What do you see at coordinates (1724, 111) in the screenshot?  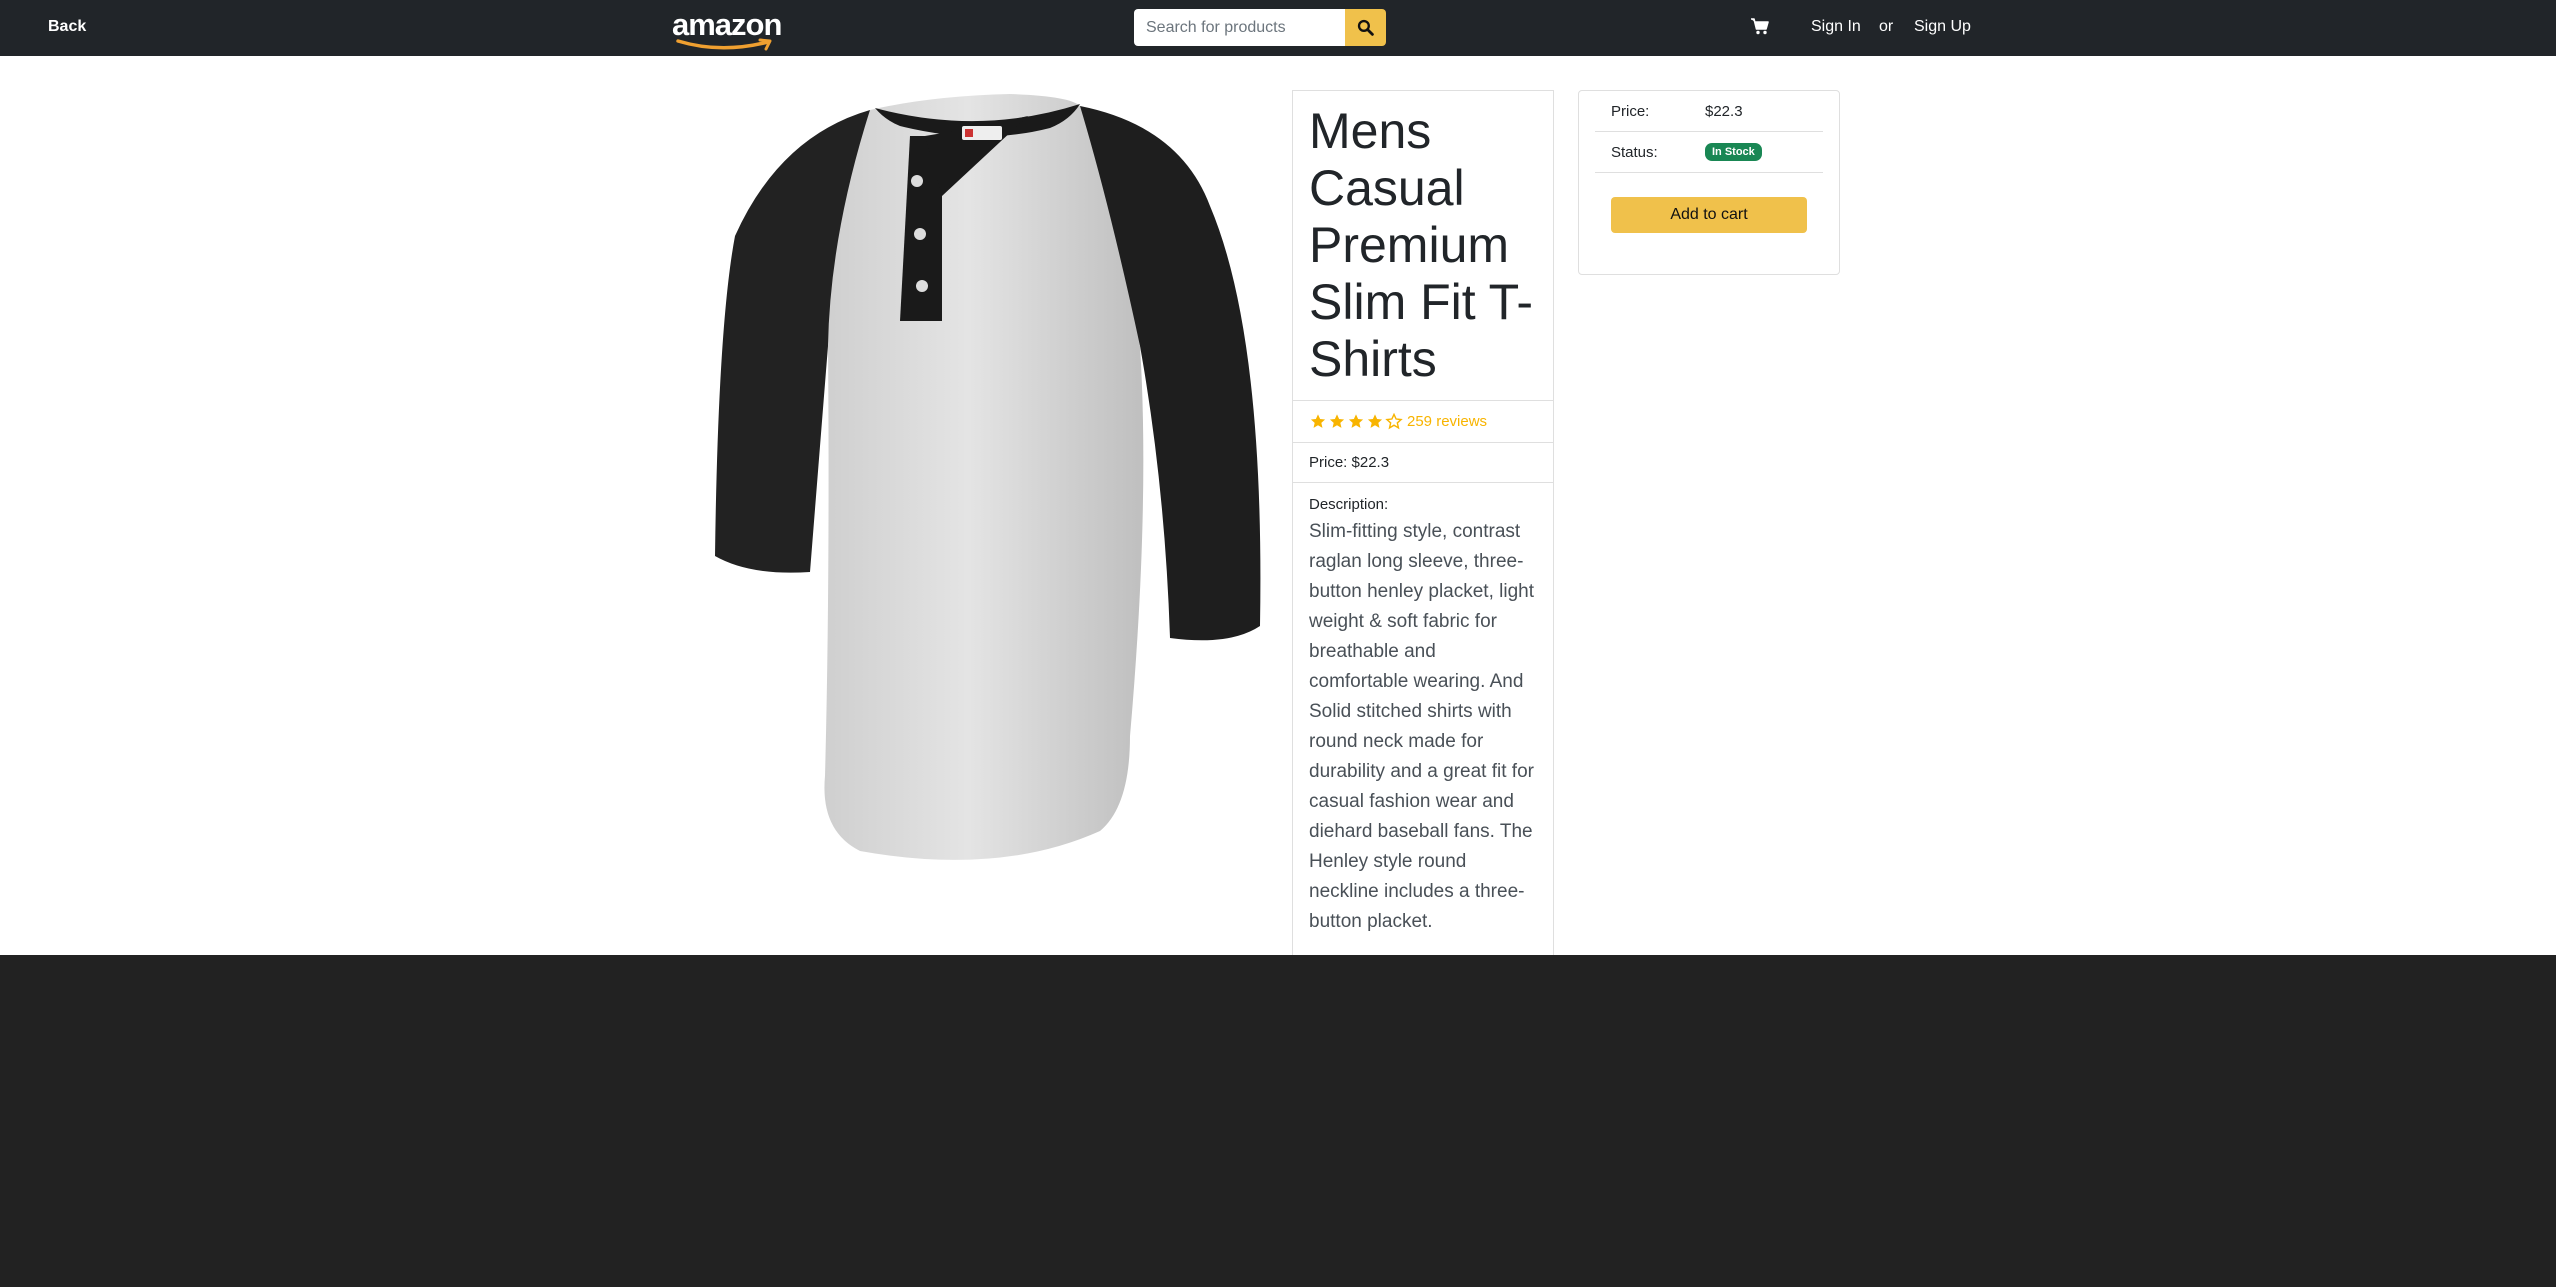 I see `buybox-price-value: $22.3` at bounding box center [1724, 111].